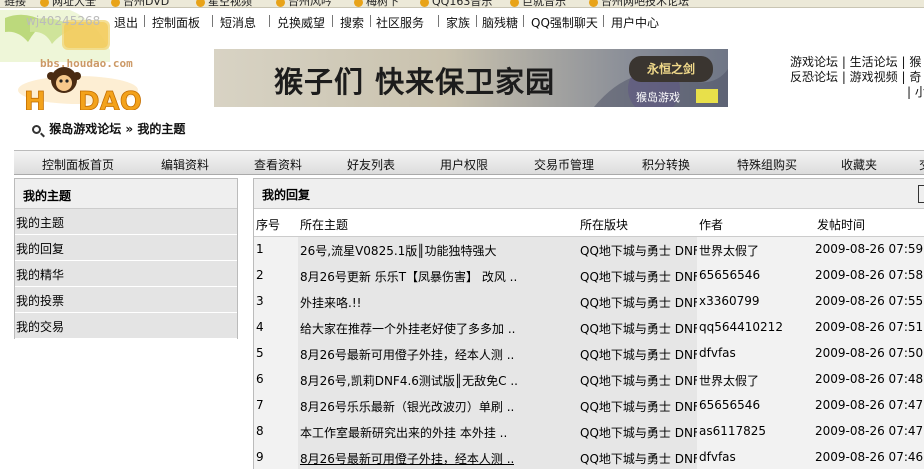 This screenshot has width=924, height=469. Describe the element at coordinates (15, 4) in the screenshot. I see `links-label: 链接` at that location.